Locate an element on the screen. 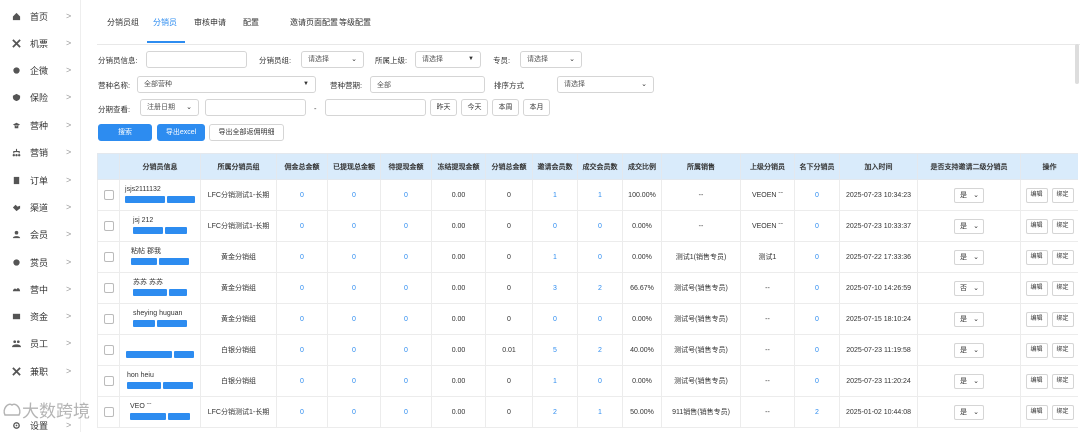 The image size is (1080, 435). sidebar-item-6: 订单 > is located at coordinates (40, 180).